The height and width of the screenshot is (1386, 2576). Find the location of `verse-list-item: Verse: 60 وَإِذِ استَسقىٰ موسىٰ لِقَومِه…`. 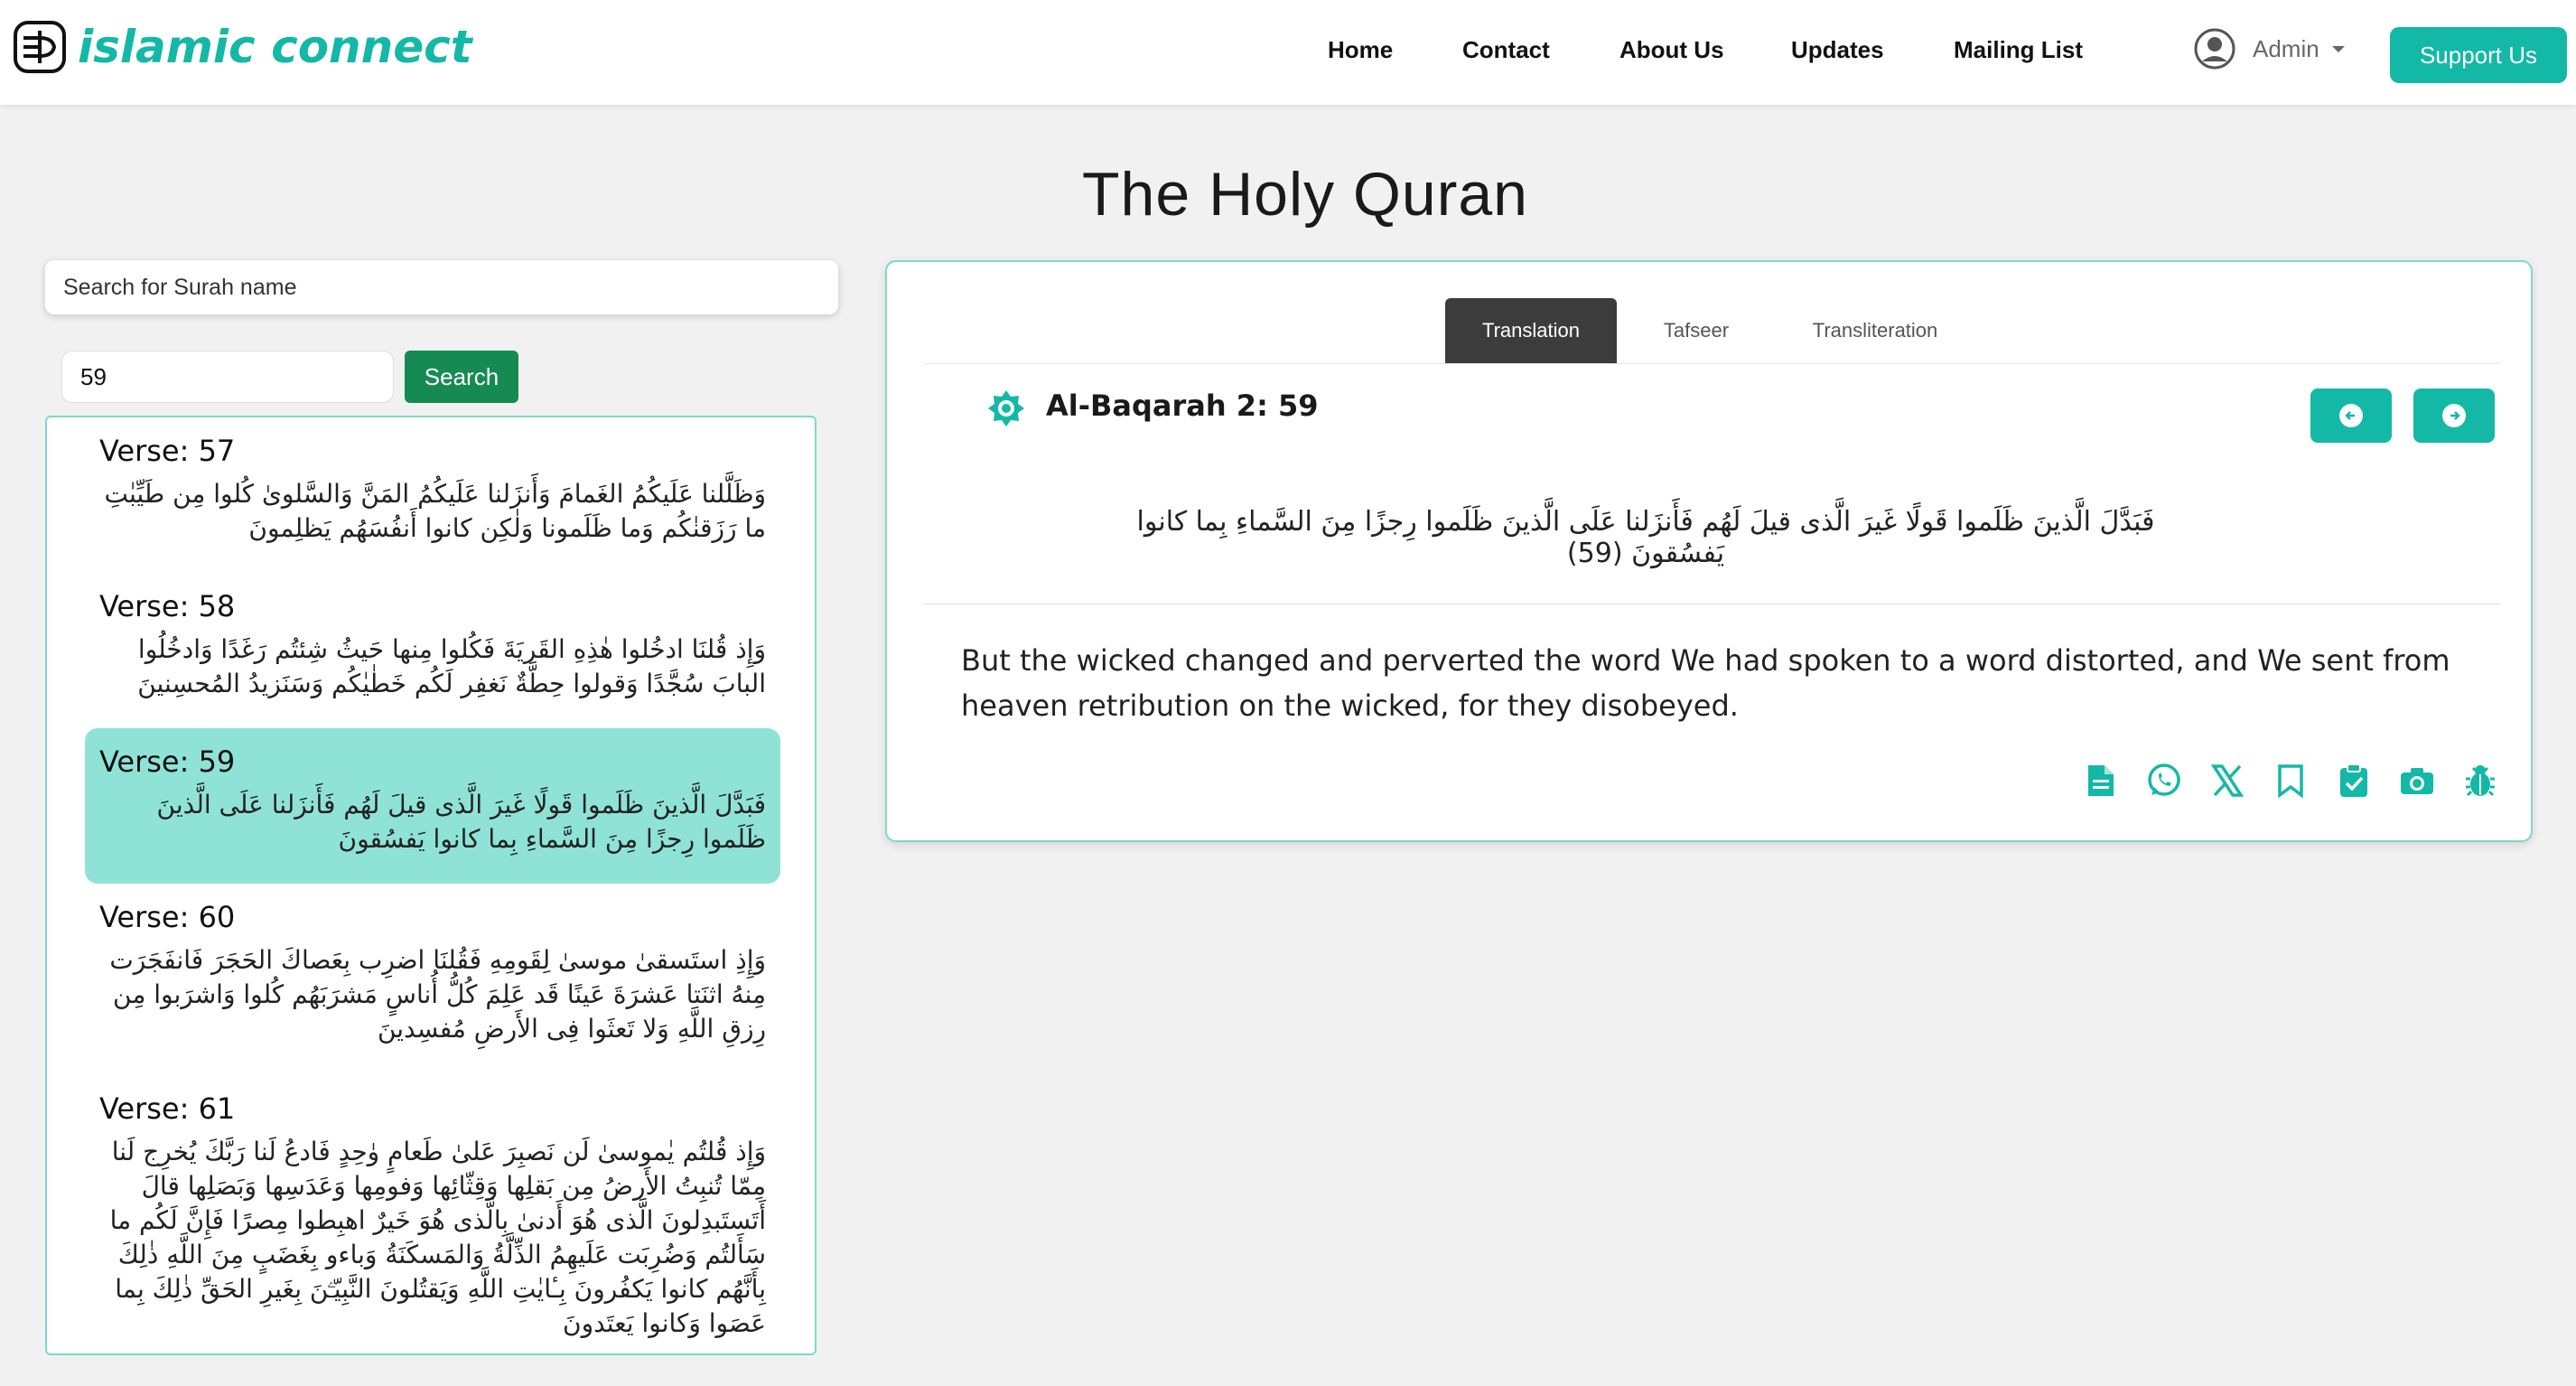

verse-list-item: Verse: 60 وَإِذِ استَسقىٰ موسىٰ لِقَومِه… is located at coordinates (432, 973).